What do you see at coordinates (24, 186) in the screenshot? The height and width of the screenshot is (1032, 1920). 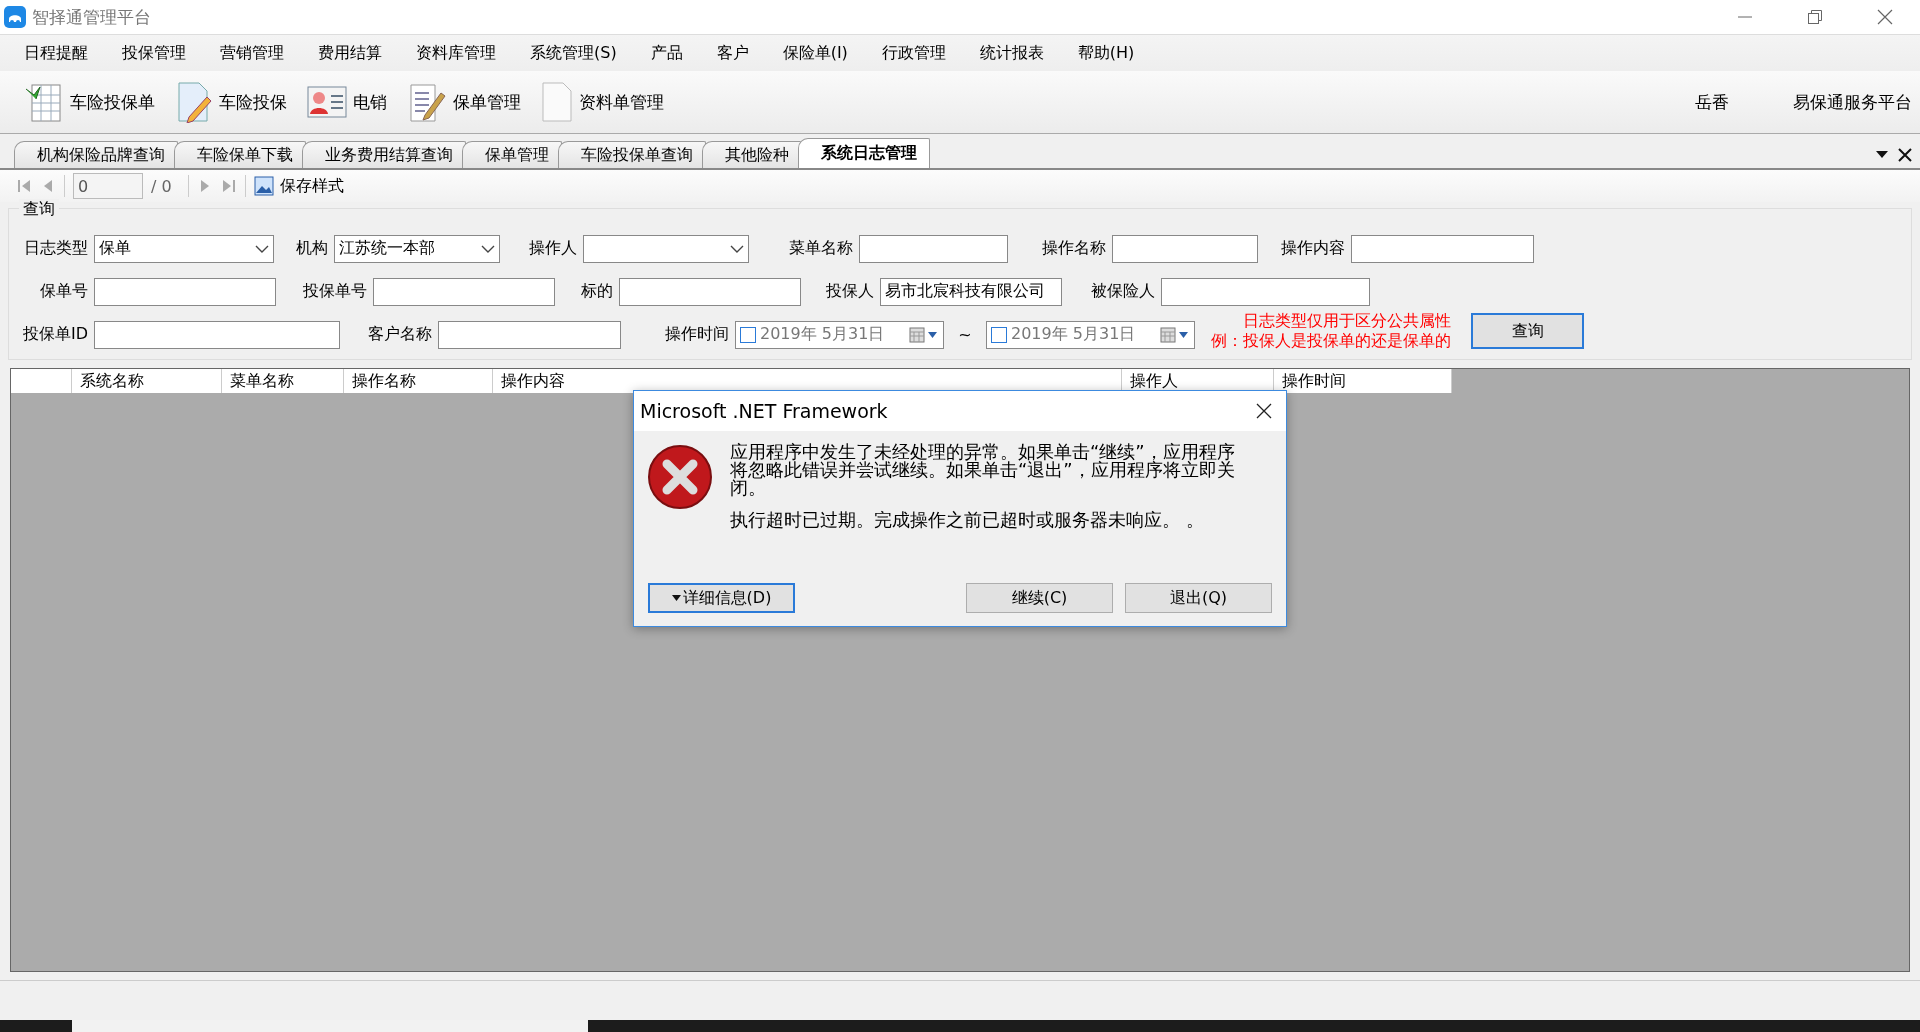 I see `first-page-icon` at bounding box center [24, 186].